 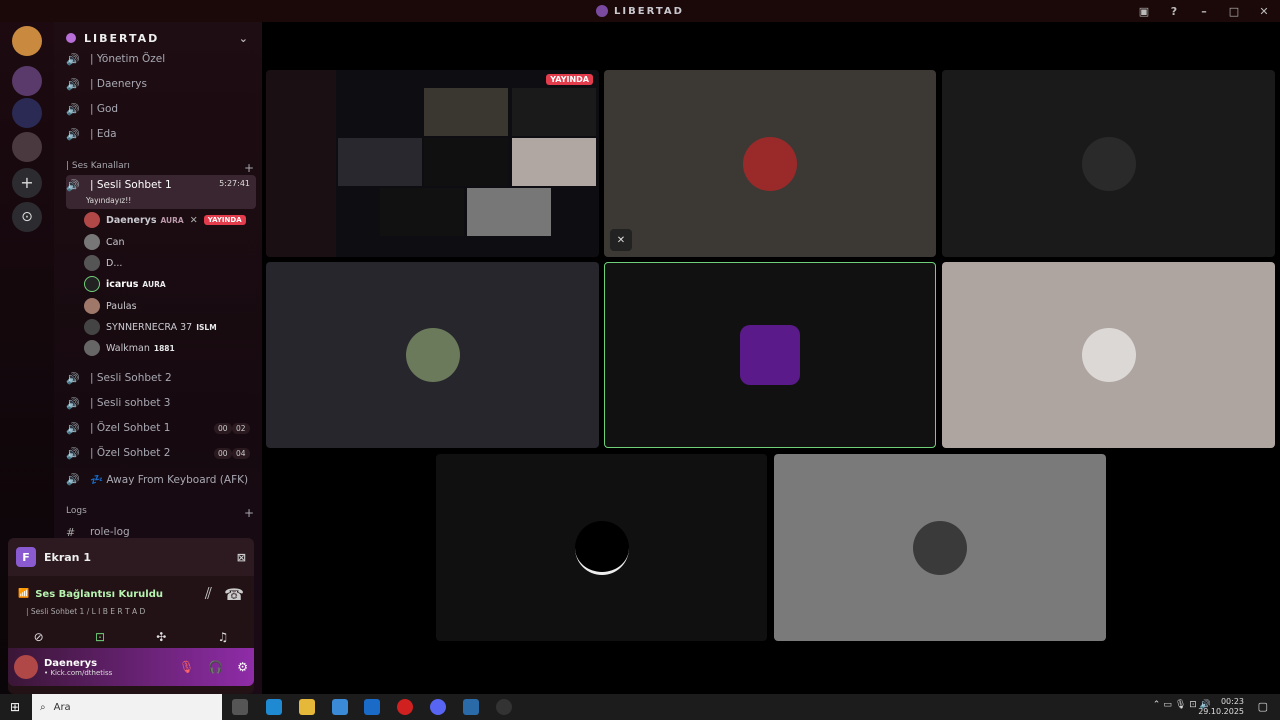 I want to click on participant-tile-speaking, so click(x=770, y=355).